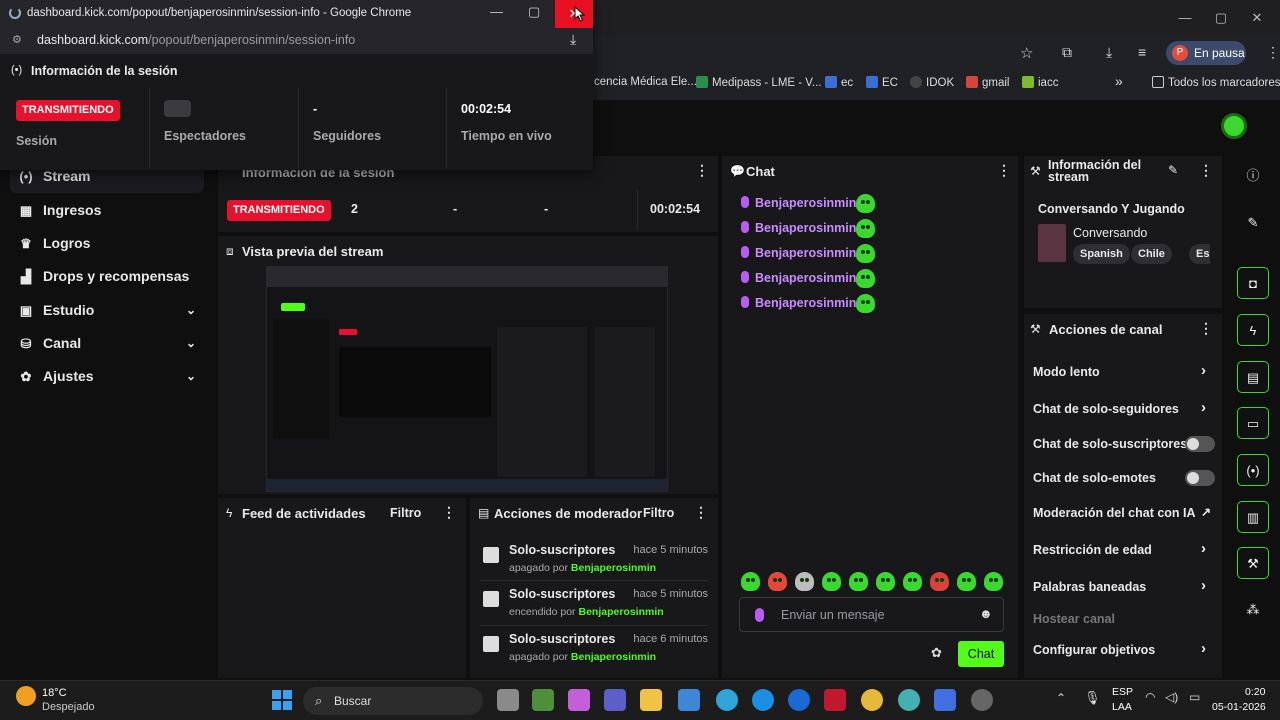 This screenshot has width=1280, height=720. I want to click on close-icon: ✕, so click(1257, 18).